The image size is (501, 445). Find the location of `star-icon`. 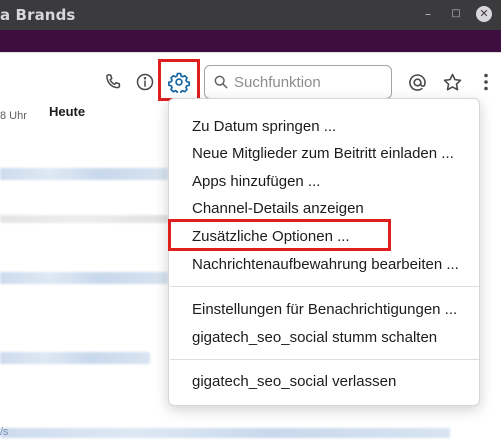

star-icon is located at coordinates (452, 82).